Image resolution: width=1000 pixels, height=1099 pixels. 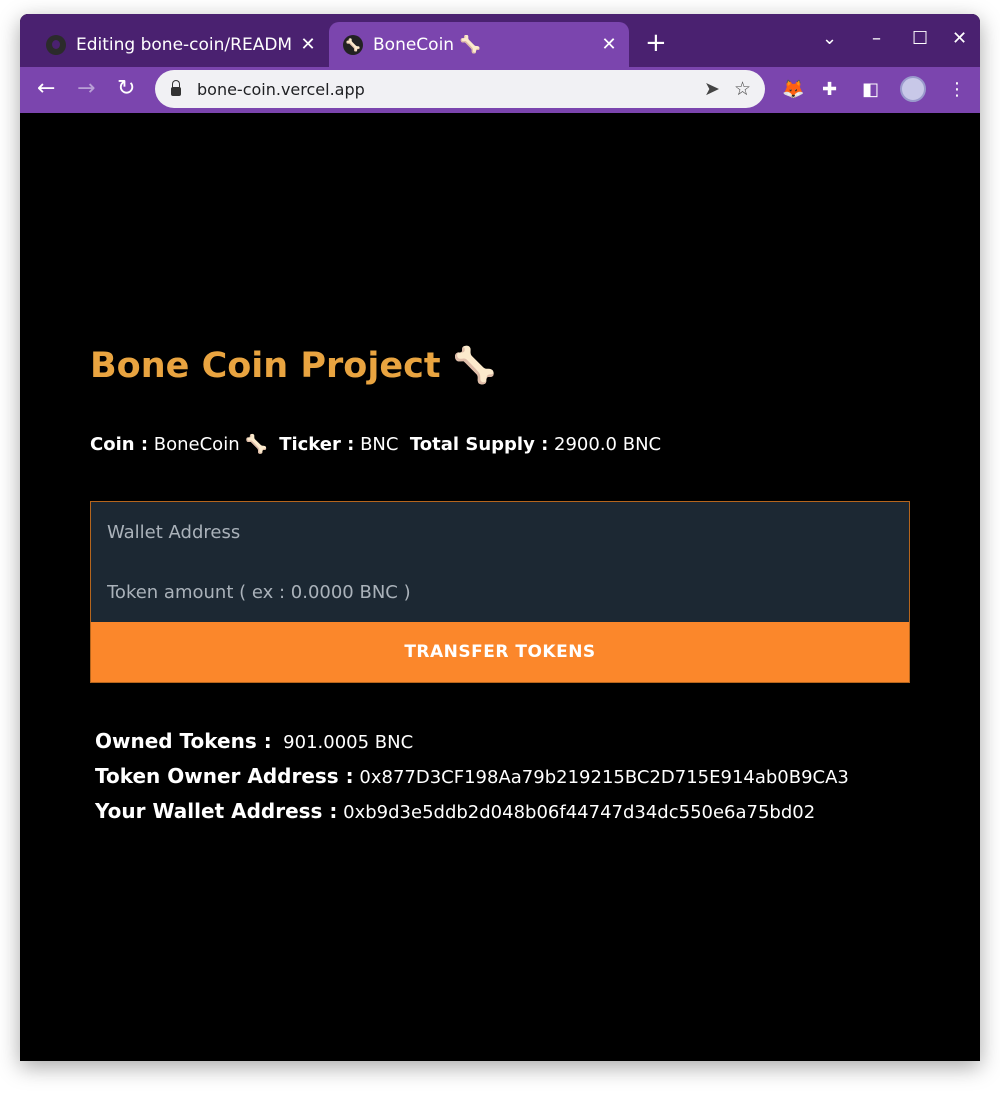 What do you see at coordinates (379, 444) in the screenshot?
I see `ticker-value: BNC` at bounding box center [379, 444].